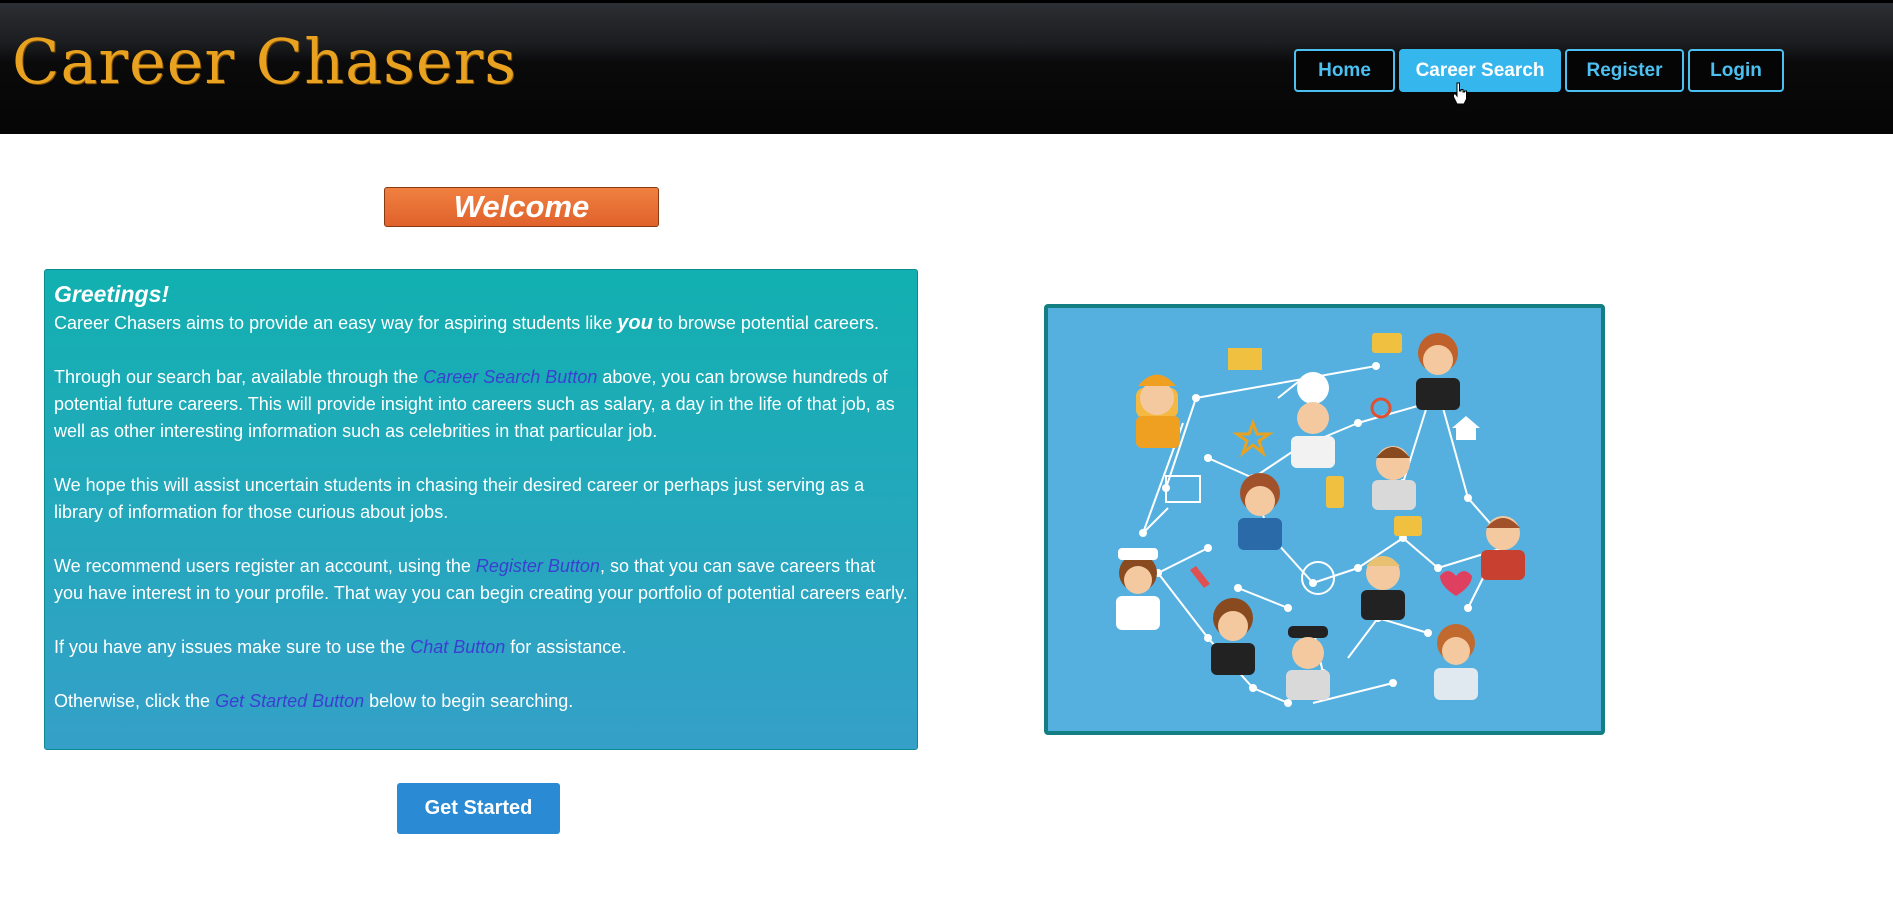 Image resolution: width=1893 pixels, height=899 pixels. Describe the element at coordinates (264, 61) in the screenshot. I see `site-logo: Career Chasers` at that location.